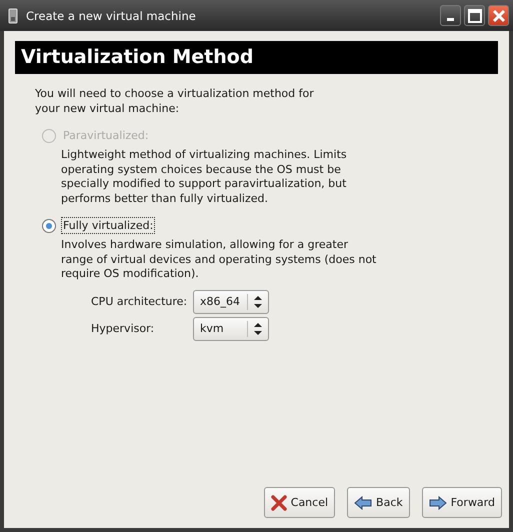 The image size is (513, 532). Describe the element at coordinates (256, 57) in the screenshot. I see `page-header: Virtualization Method` at that location.